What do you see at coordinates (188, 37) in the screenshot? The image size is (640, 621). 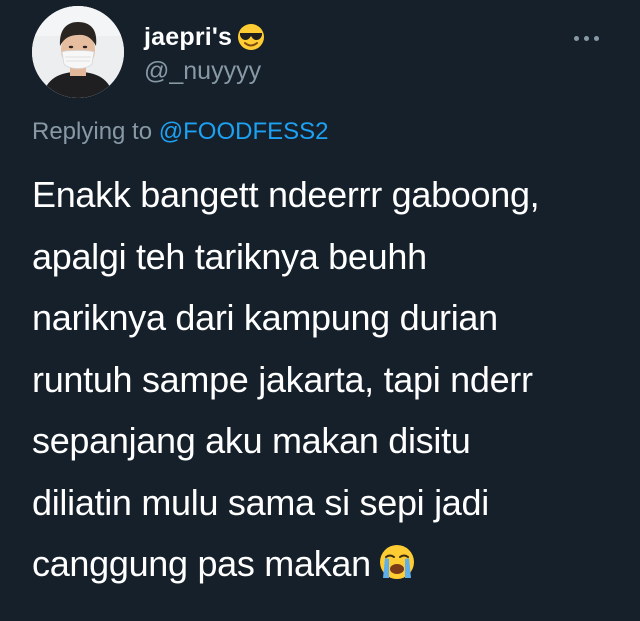 I see `author-display-name: jaepri's` at bounding box center [188, 37].